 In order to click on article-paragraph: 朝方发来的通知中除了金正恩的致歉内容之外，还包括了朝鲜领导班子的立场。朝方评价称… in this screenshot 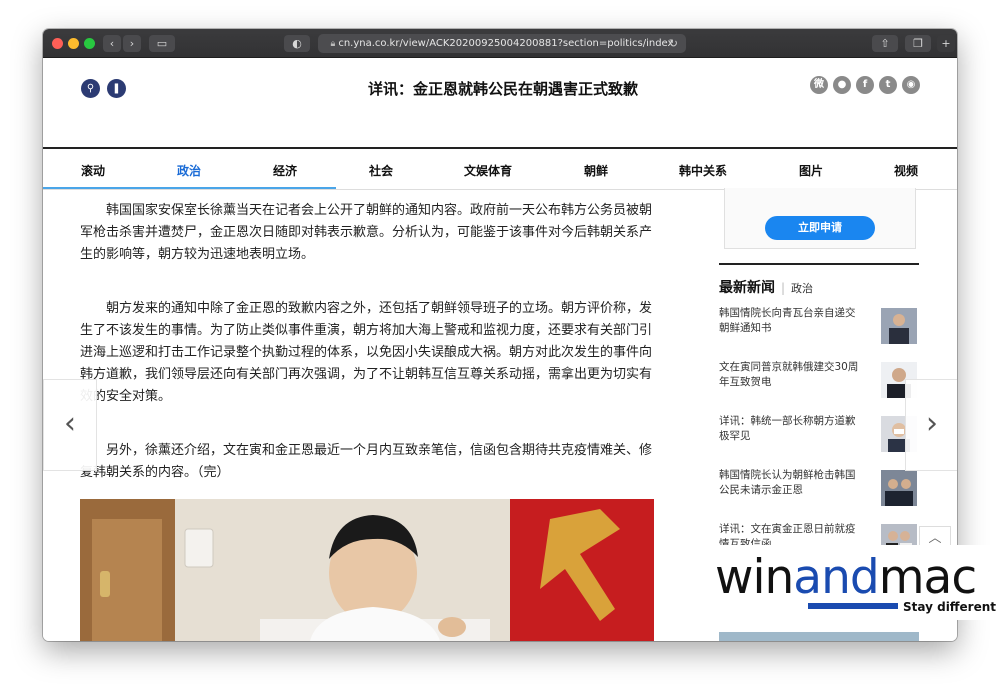, I will do `click(366, 352)`.